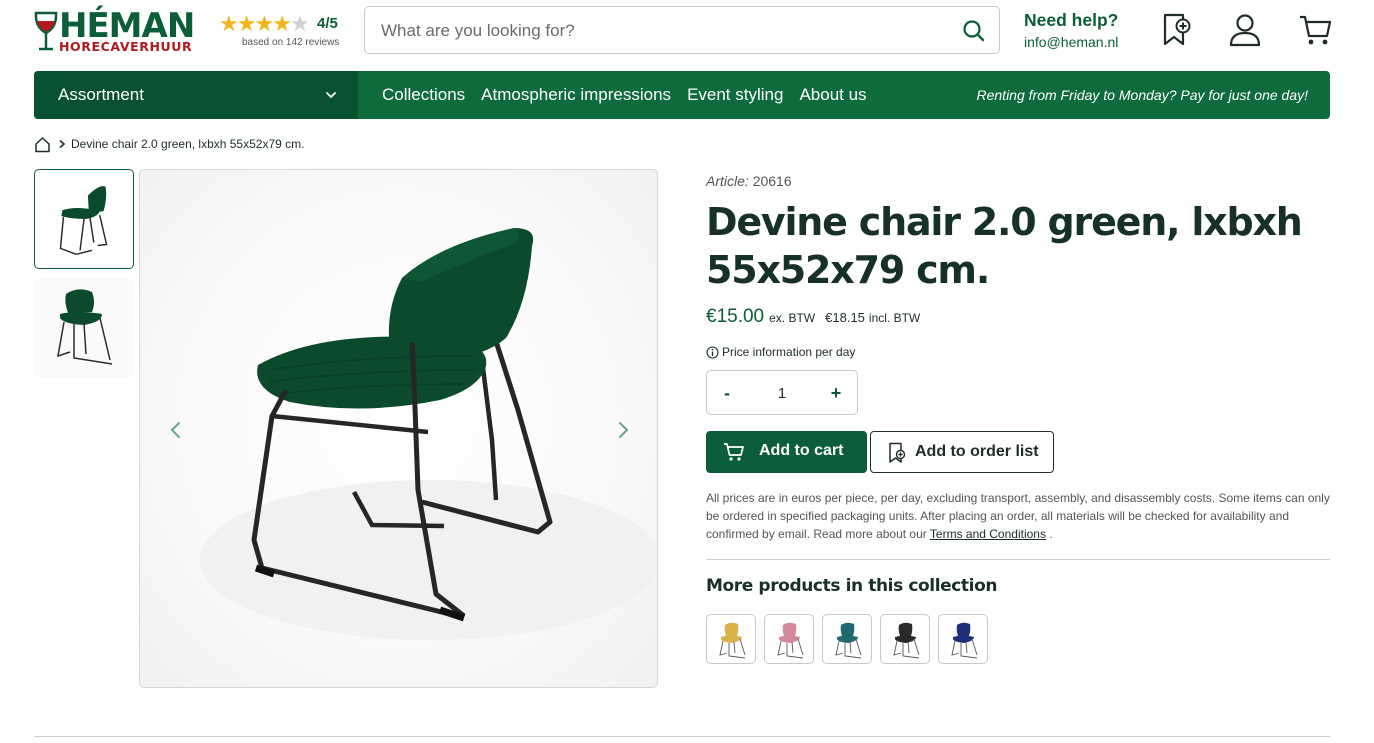 Image resolution: width=1374 pixels, height=743 pixels. Describe the element at coordinates (852, 586) in the screenshot. I see `collection-title: More products in this collection` at that location.